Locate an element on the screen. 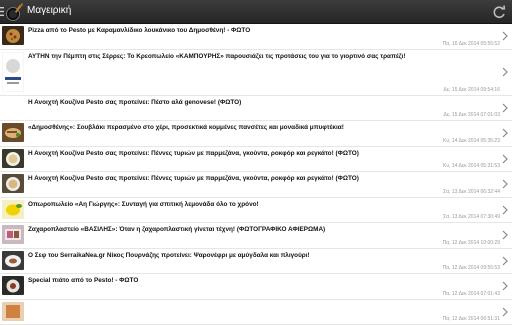 The image size is (512, 325). article-row: Πα, 12 Δεκ 2014 06:51:31 is located at coordinates (256, 312).